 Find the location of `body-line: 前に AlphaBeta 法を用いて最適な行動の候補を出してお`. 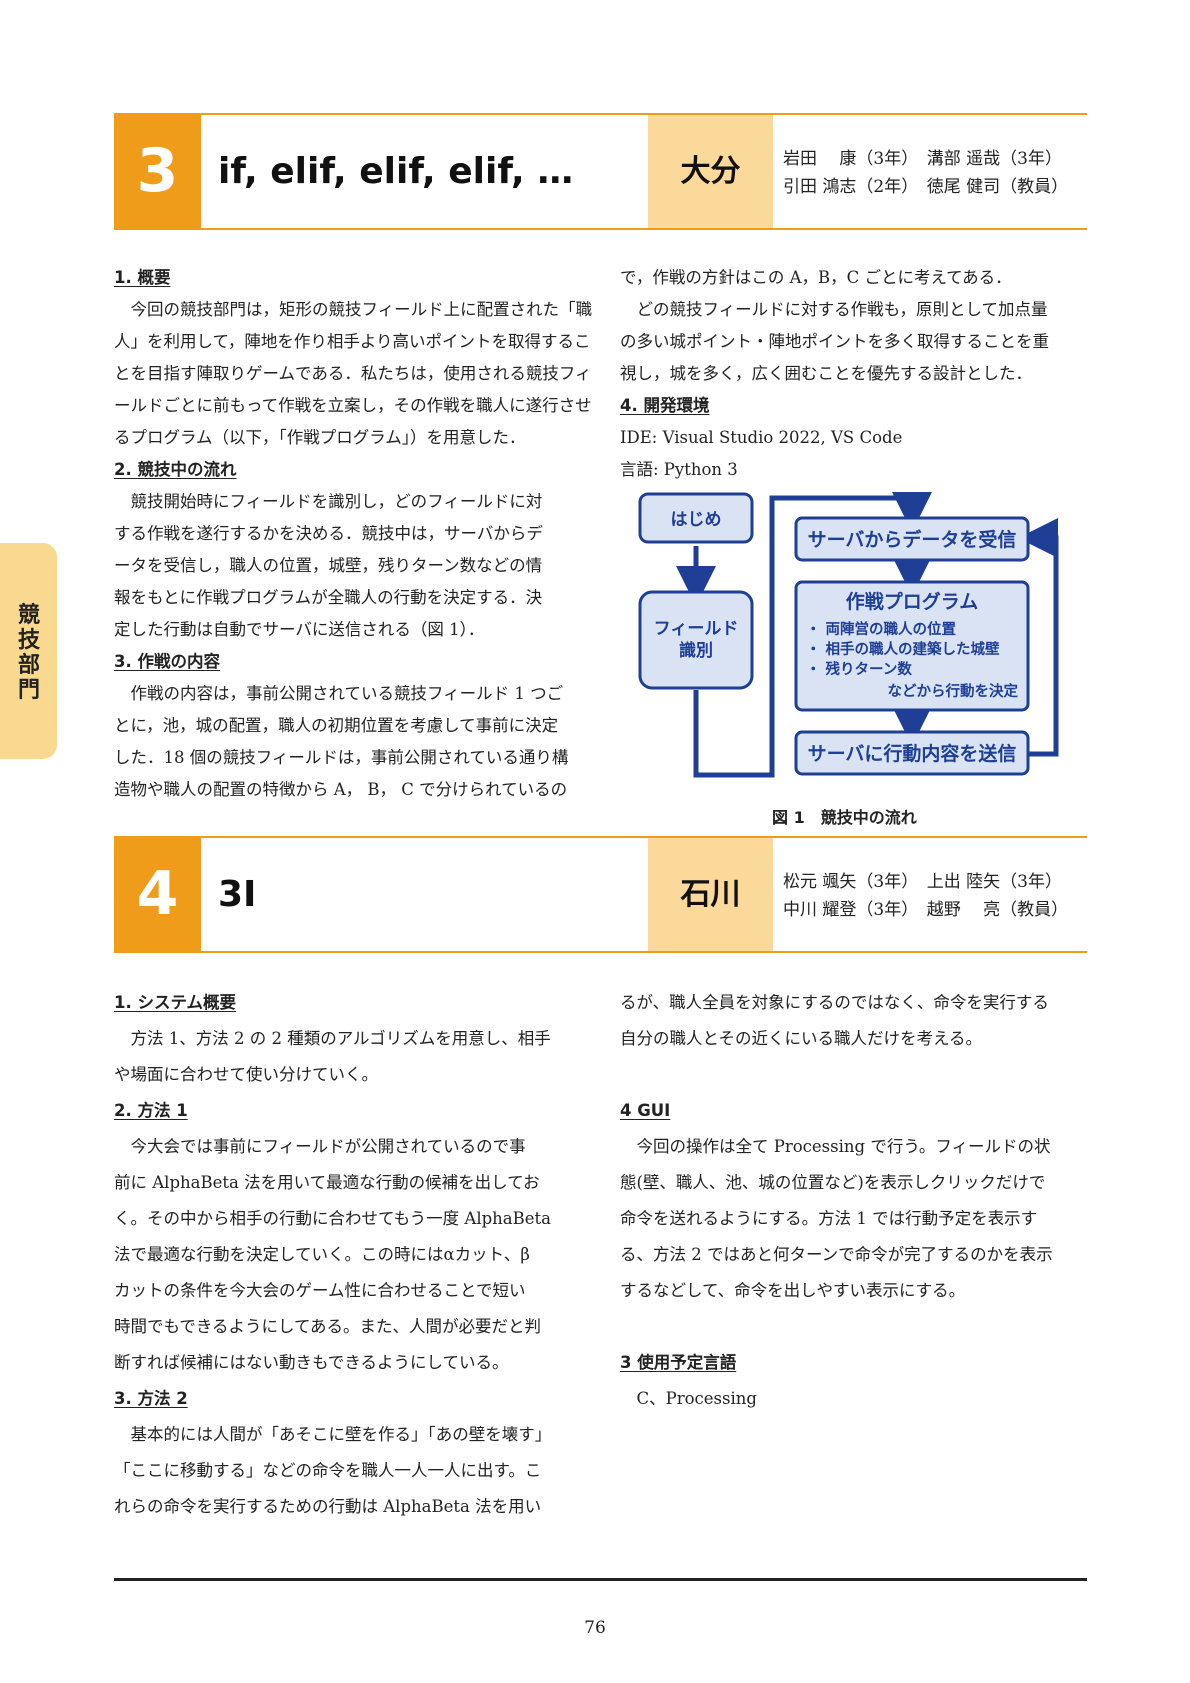

body-line: 前に AlphaBeta 法を用いて最適な行動の候補を出してお is located at coordinates (327, 1182).